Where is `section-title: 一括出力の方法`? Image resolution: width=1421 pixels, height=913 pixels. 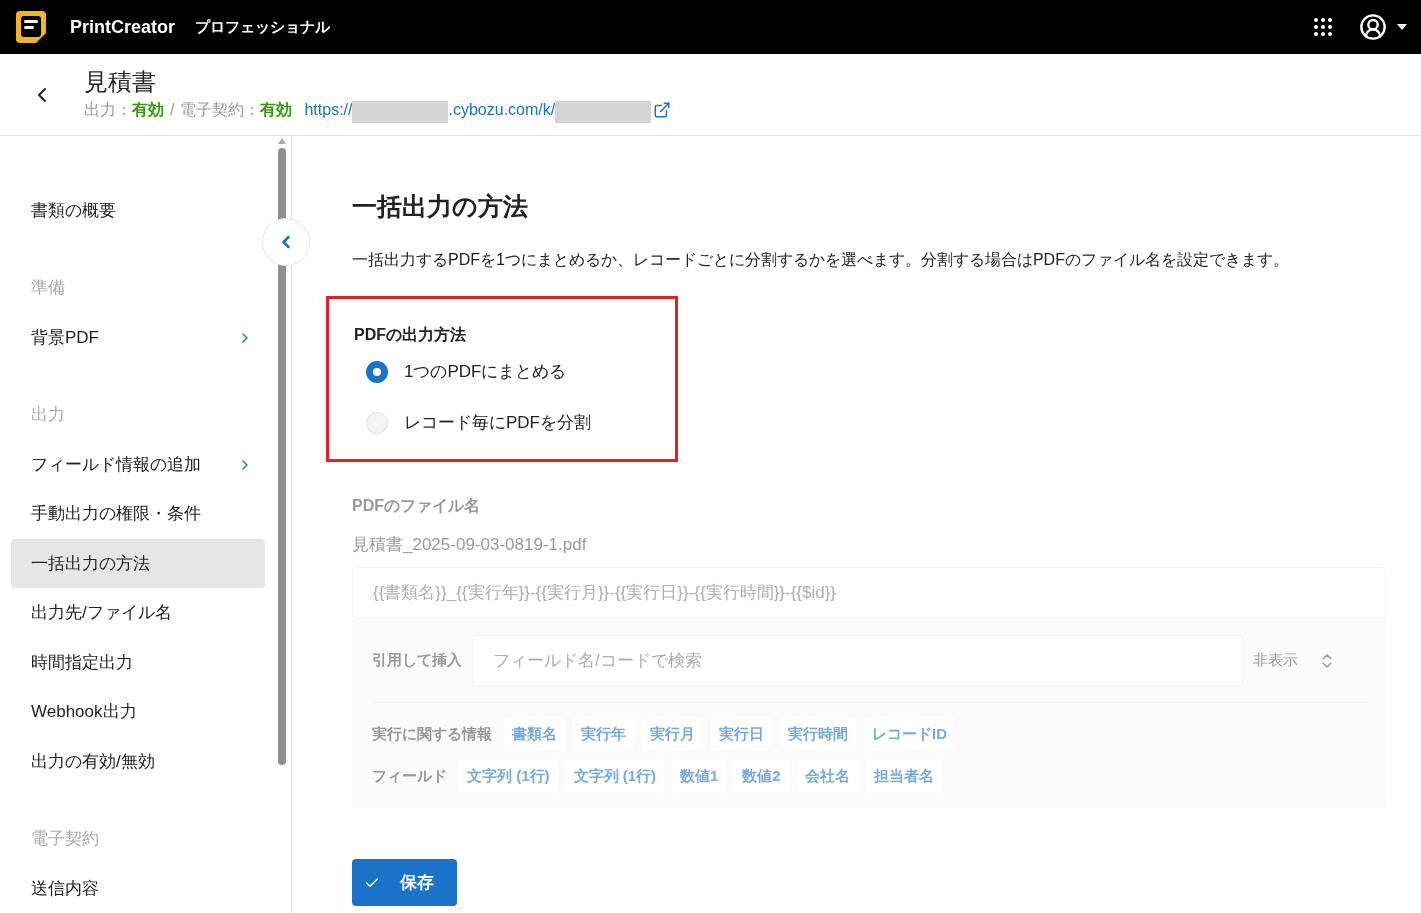 section-title: 一括出力の方法 is located at coordinates (440, 206).